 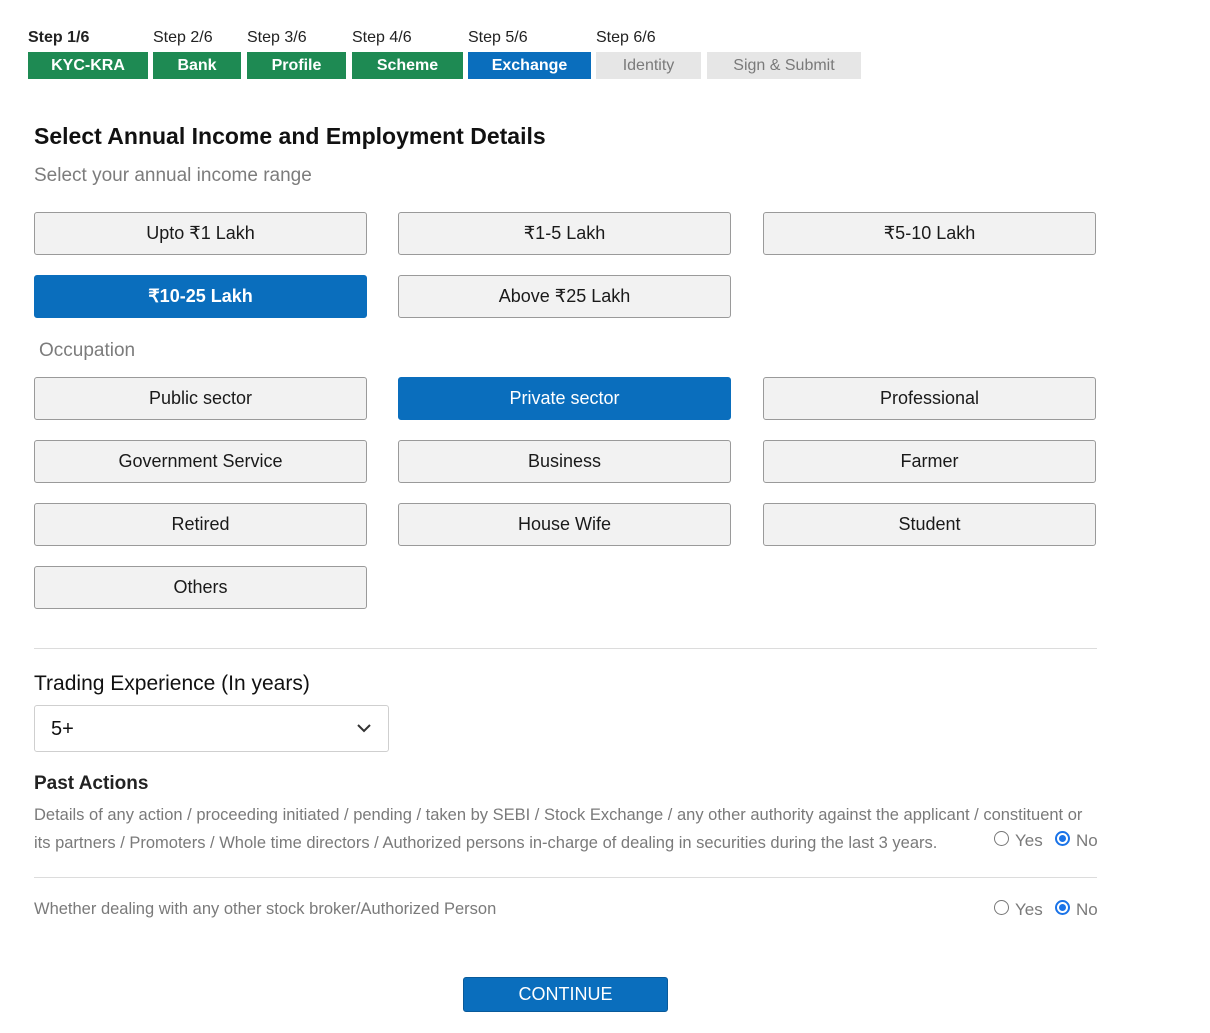 What do you see at coordinates (211, 728) in the screenshot?
I see `trading-experience-select: 5+` at bounding box center [211, 728].